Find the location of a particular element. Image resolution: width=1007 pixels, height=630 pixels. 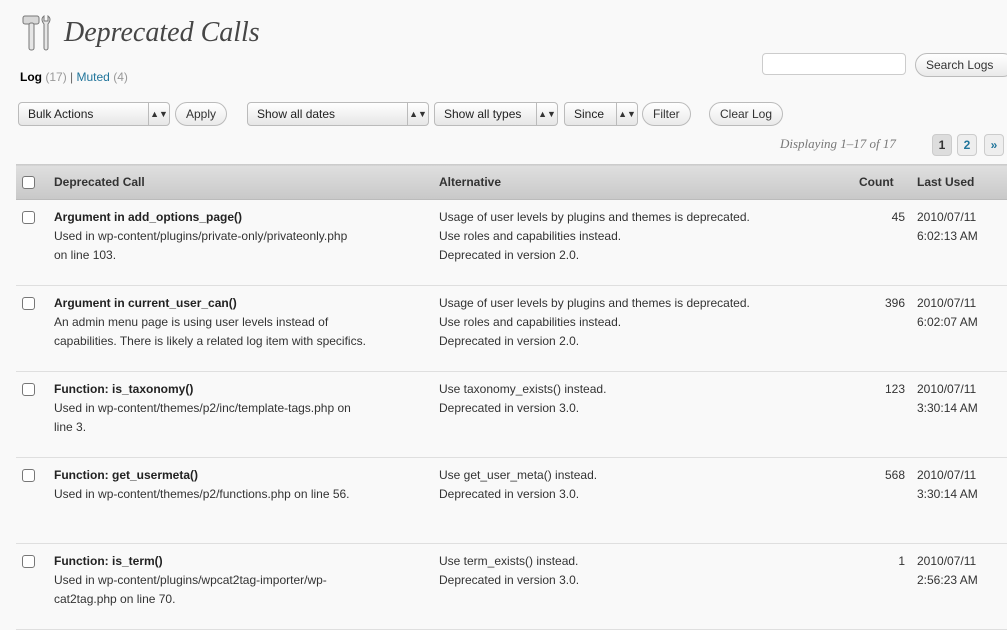

dates-select: Show all dates ▲▼ is located at coordinates (338, 114).